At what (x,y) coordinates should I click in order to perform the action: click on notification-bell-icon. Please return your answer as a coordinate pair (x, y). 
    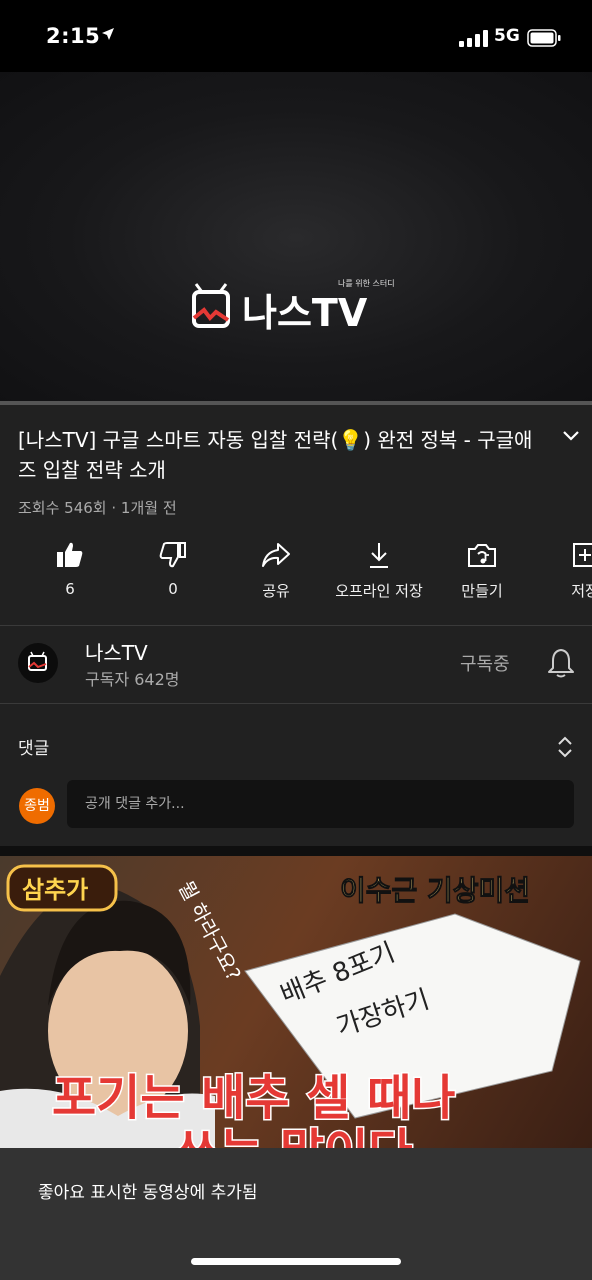
    Looking at the image, I should click on (561, 663).